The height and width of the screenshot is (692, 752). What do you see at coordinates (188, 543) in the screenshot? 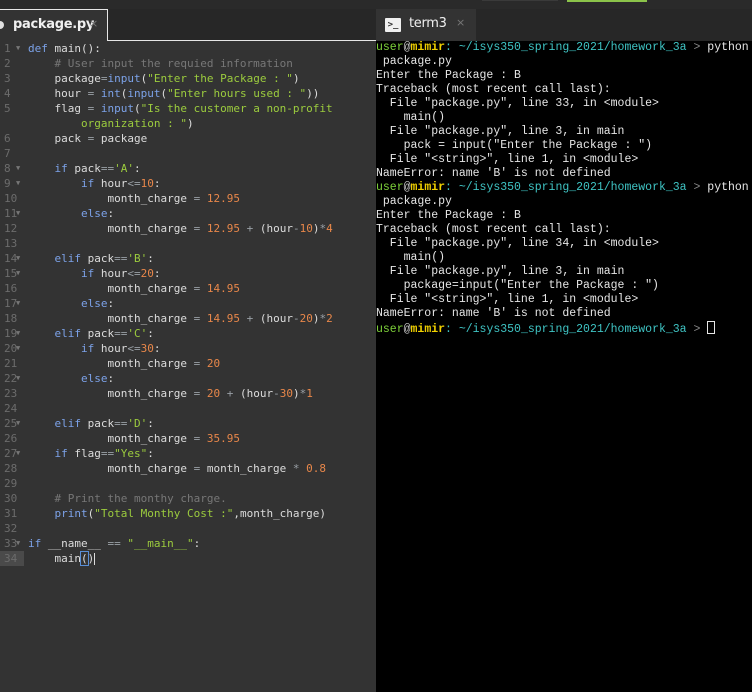
I see `code-line: 33 ▼ if __name__ == "__main__":` at bounding box center [188, 543].